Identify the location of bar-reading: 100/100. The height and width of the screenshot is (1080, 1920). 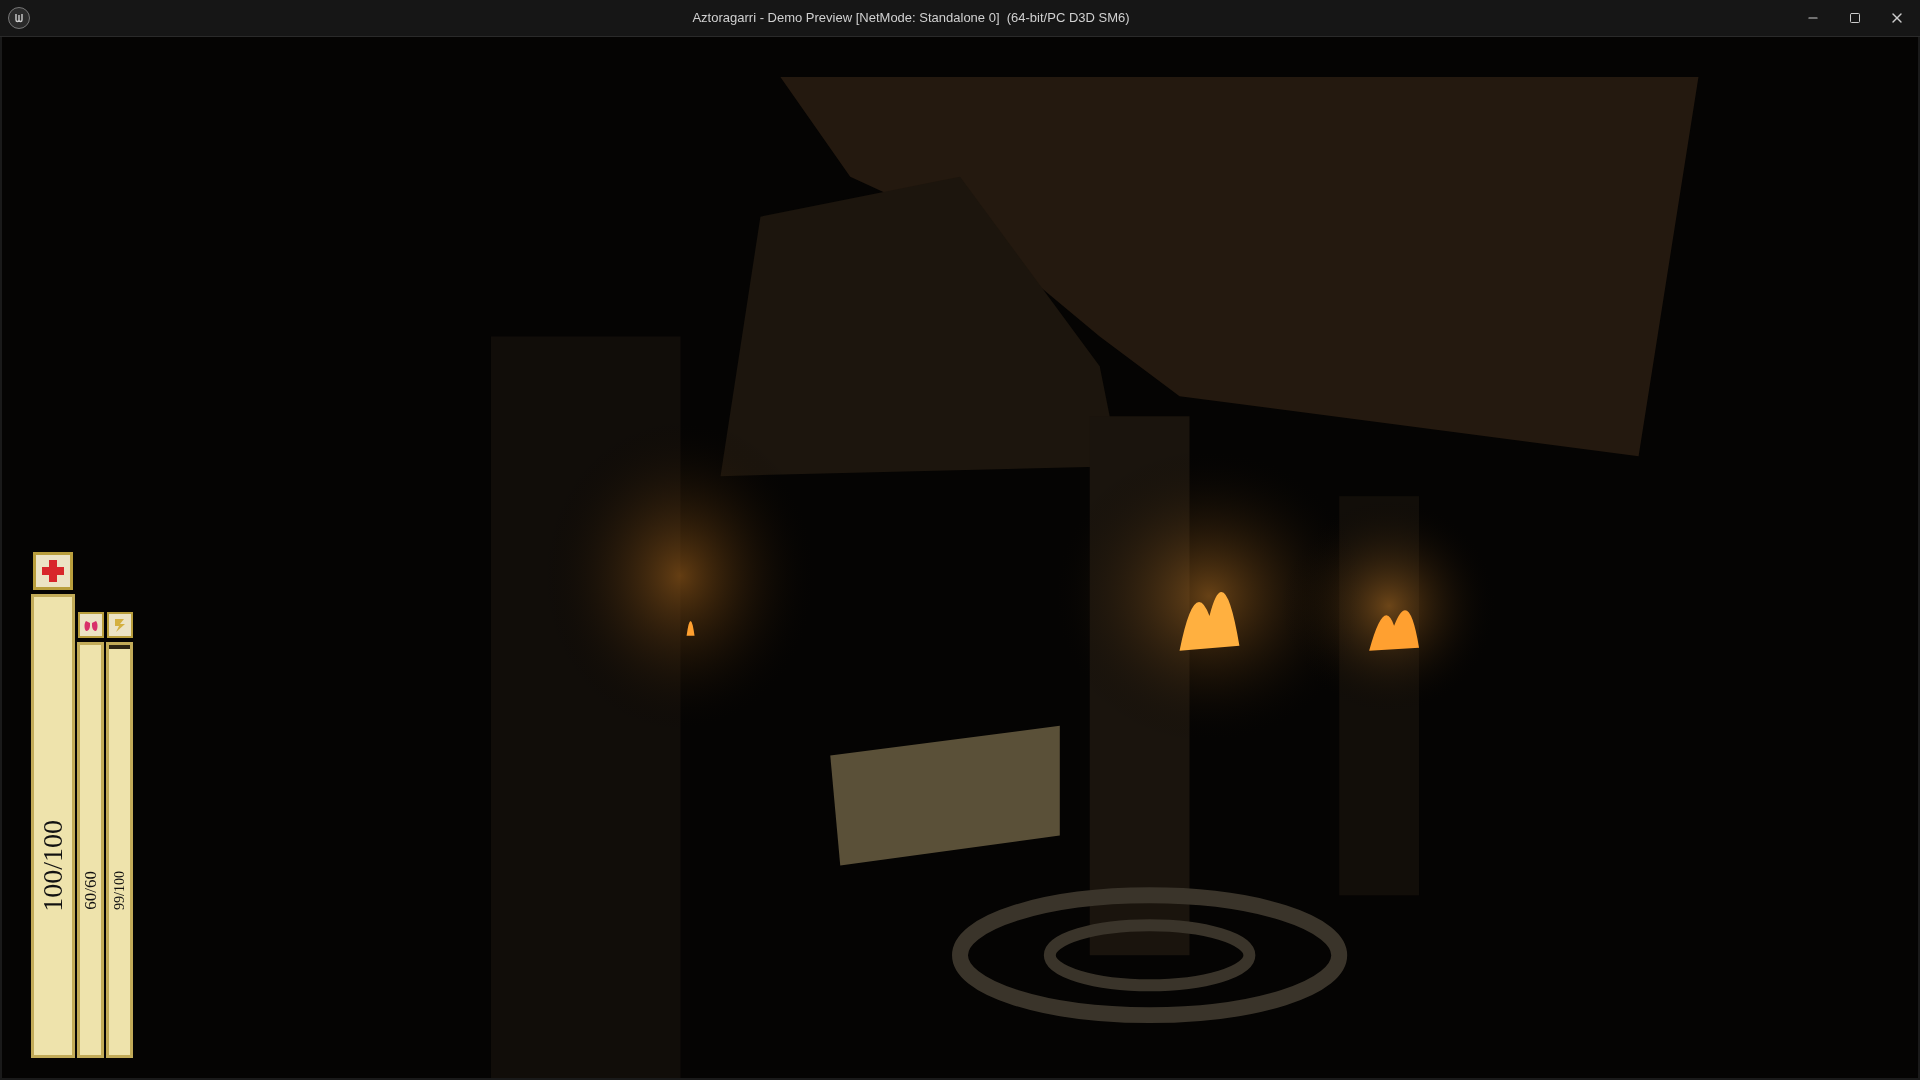
(53, 866).